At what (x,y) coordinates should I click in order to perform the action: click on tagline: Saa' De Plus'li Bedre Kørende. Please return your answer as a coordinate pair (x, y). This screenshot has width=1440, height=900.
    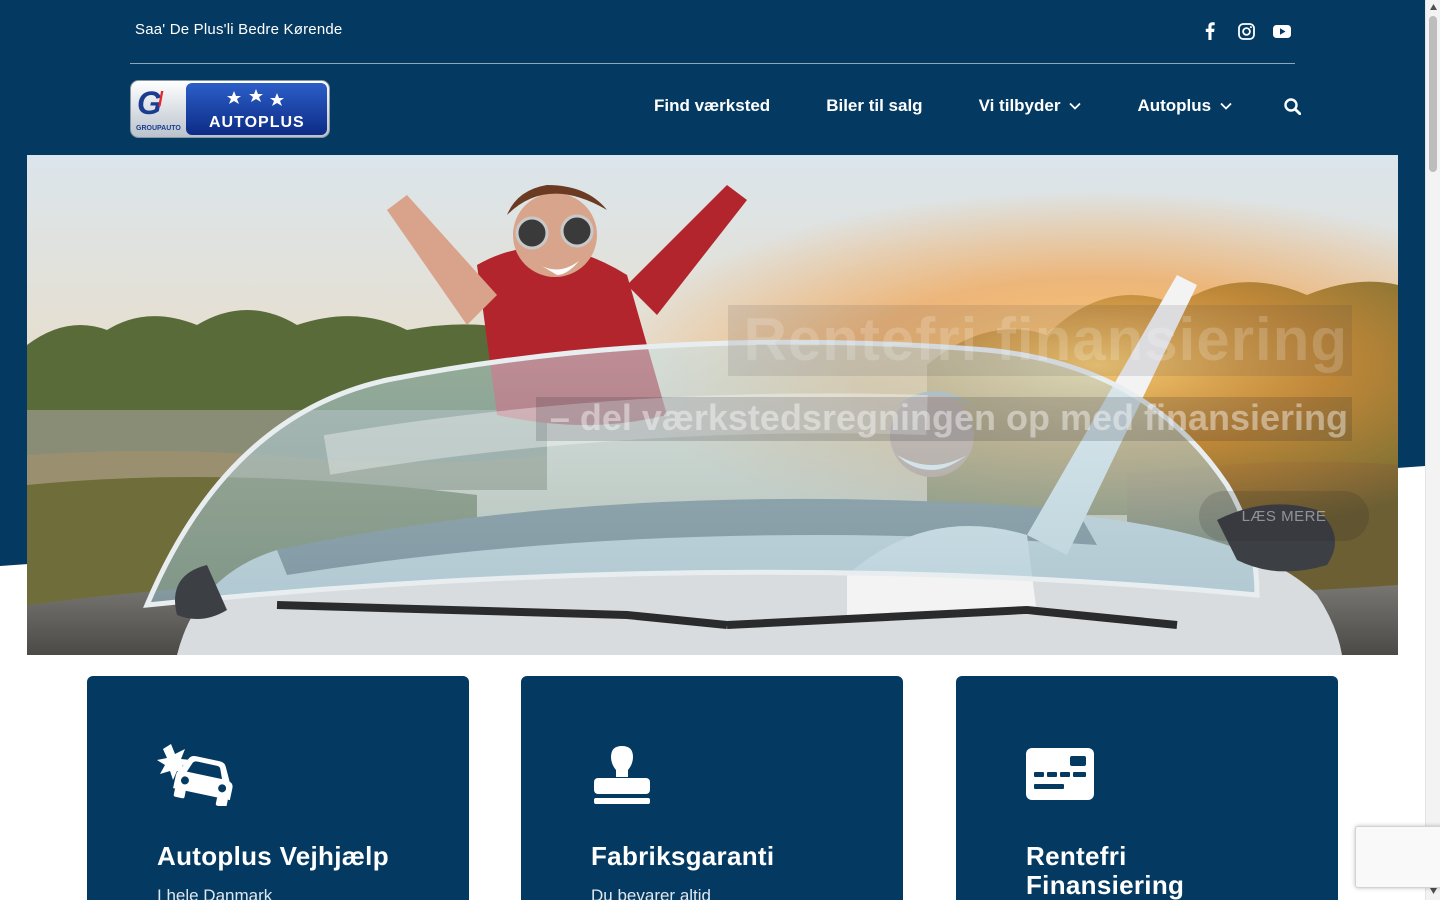
    Looking at the image, I should click on (239, 29).